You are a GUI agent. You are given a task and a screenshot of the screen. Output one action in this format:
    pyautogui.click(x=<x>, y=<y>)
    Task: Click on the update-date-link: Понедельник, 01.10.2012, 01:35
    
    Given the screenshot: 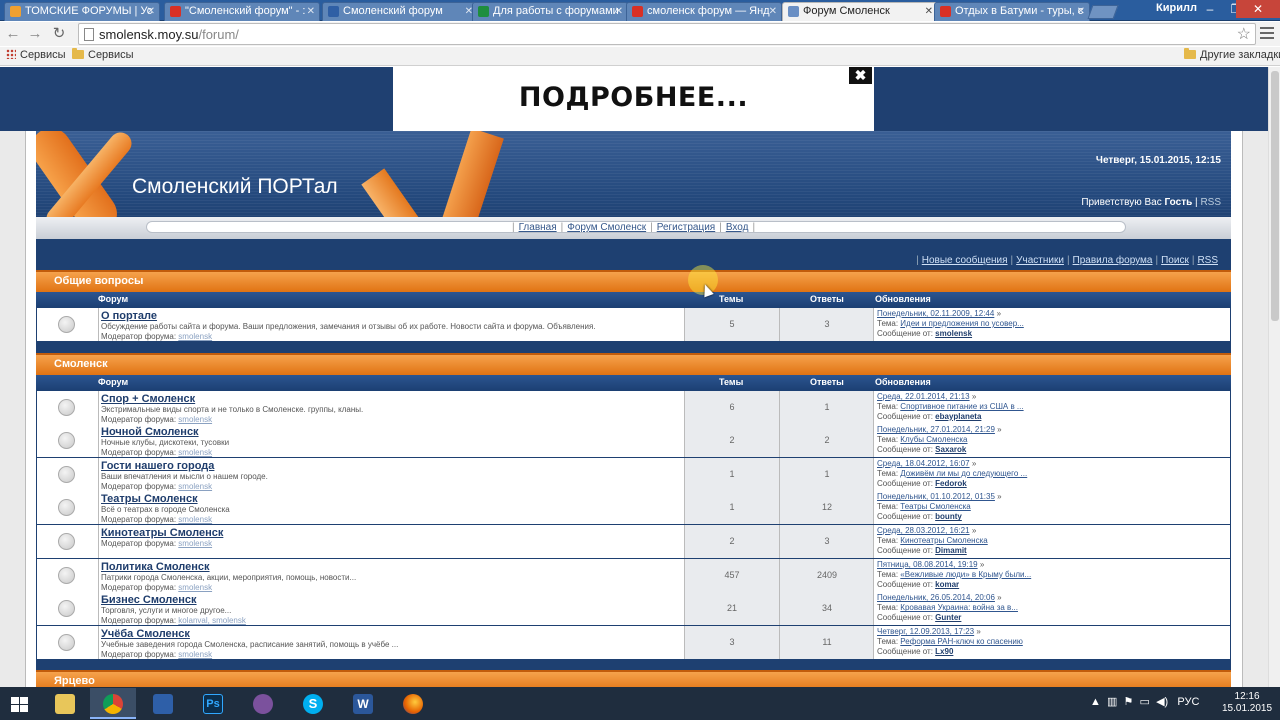 What is the action you would take?
    pyautogui.click(x=936, y=496)
    